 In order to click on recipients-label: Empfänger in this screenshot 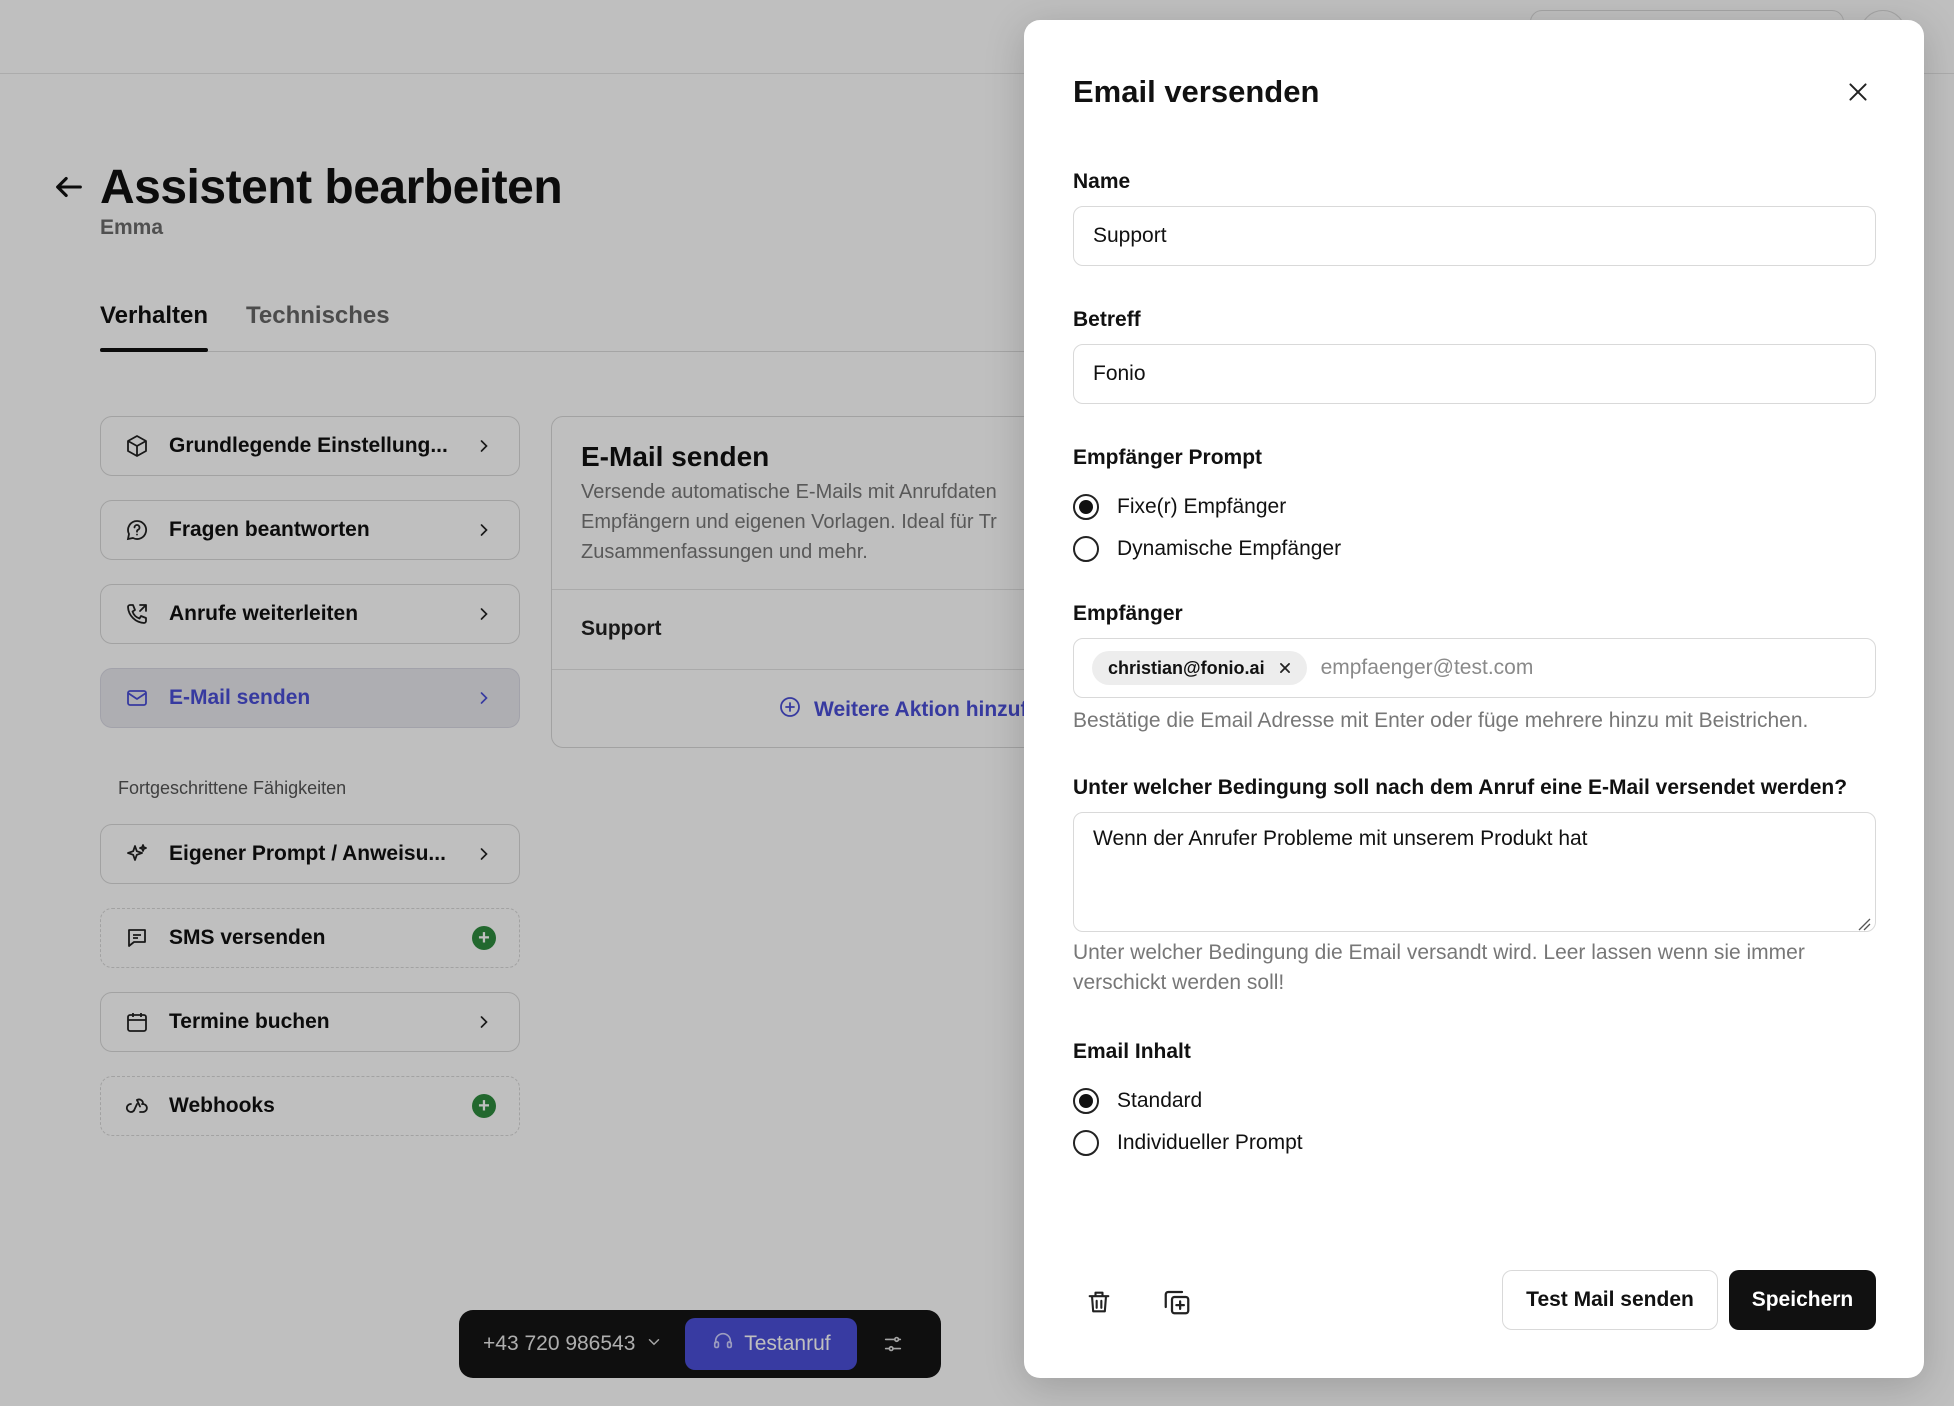, I will do `click(1128, 613)`.